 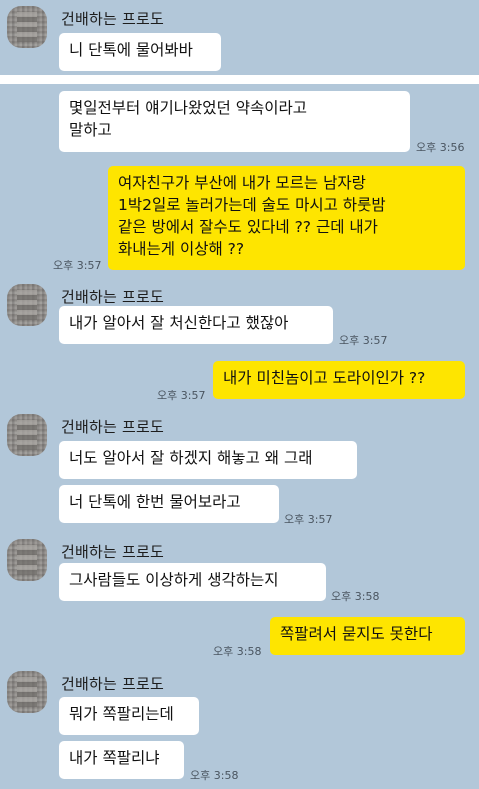 What do you see at coordinates (129, 716) in the screenshot?
I see `incoming-message: 뭐가 쪽팔리는데` at bounding box center [129, 716].